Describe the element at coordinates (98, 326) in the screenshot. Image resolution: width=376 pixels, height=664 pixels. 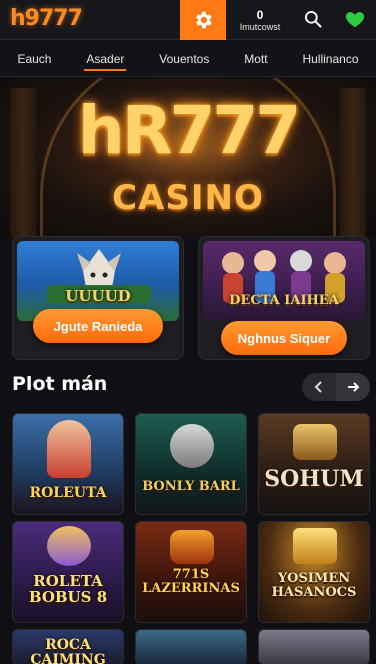
I see `promo-button-left: Jgute Ranieda` at that location.